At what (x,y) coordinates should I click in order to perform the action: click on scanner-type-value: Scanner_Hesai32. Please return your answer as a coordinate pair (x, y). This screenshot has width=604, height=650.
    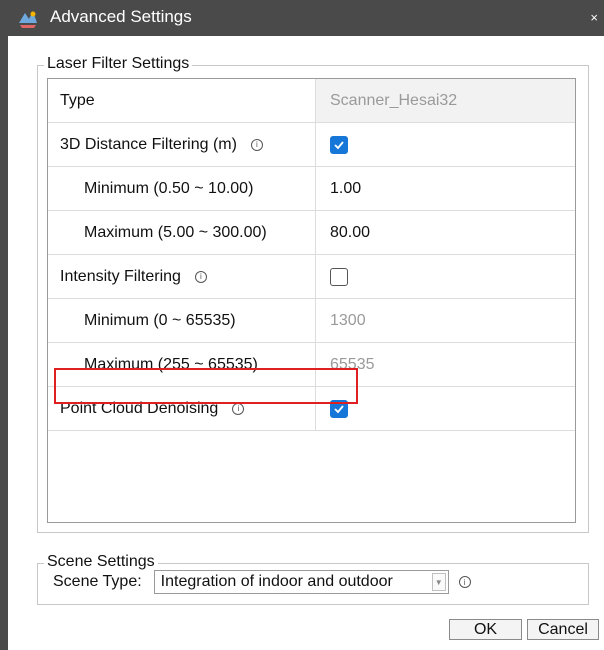
    Looking at the image, I should click on (445, 100).